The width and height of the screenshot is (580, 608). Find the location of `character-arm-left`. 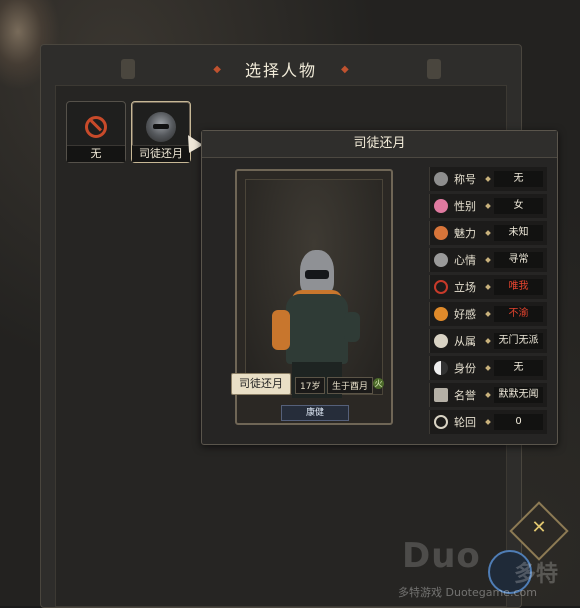

character-arm-left is located at coordinates (281, 330).